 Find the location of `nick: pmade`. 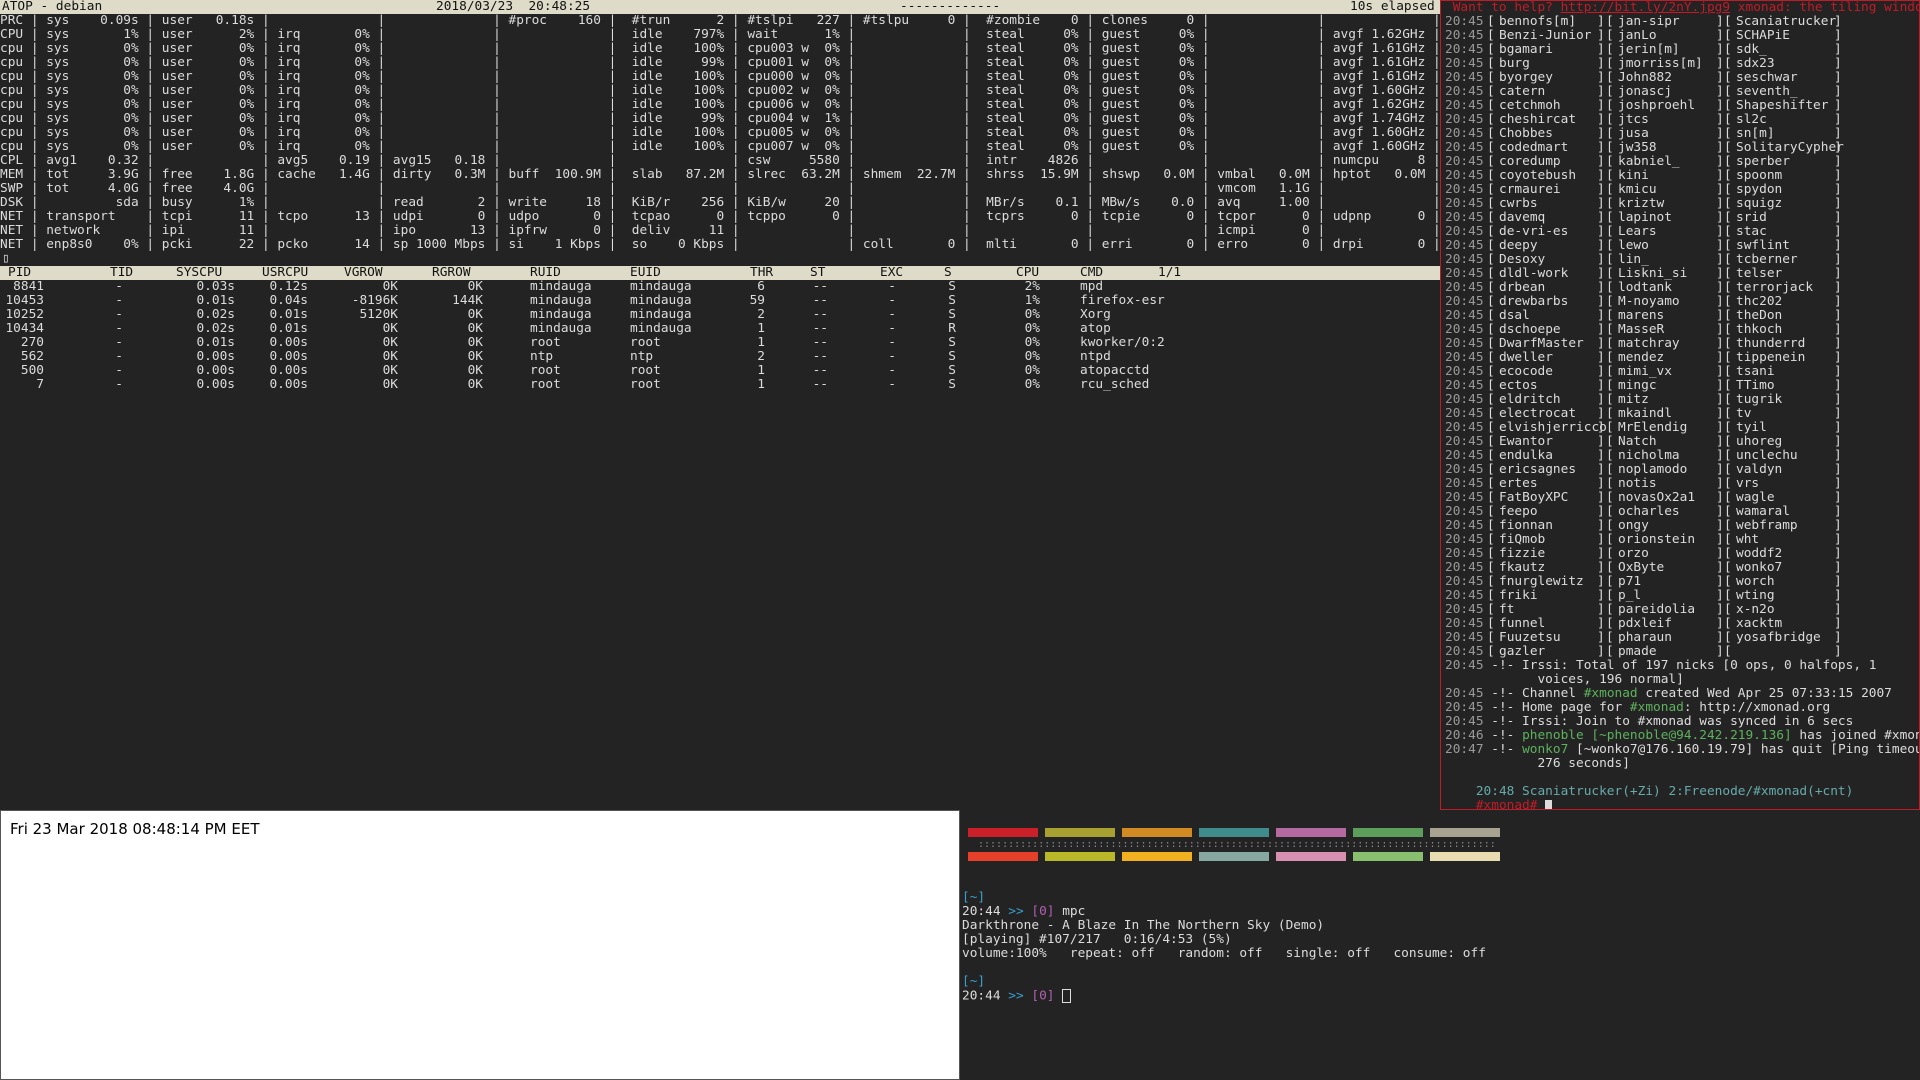

nick: pmade is located at coordinates (1637, 652).